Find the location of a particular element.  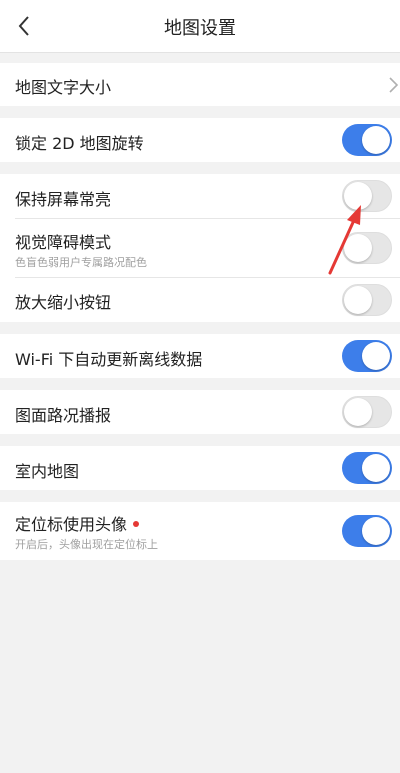

setting-label: 地图文字大小 is located at coordinates (63, 87).